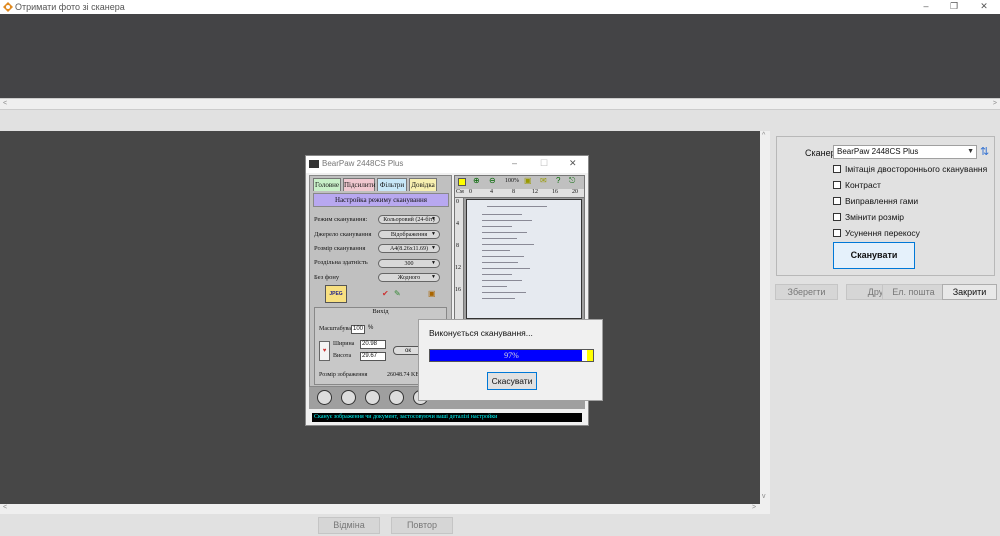 Image resolution: width=1000 pixels, height=536 pixels. Describe the element at coordinates (409, 277) in the screenshot. I see `background-select: Жодного ▼` at that location.